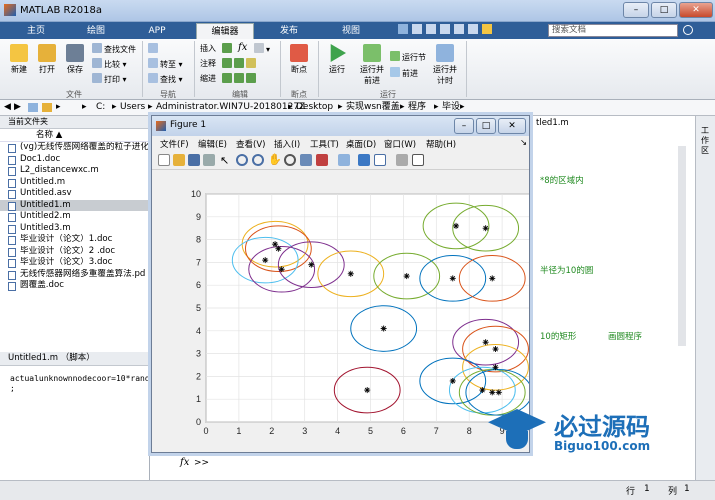 The width and height of the screenshot is (715, 500). I want to click on menu-view: 查看(V), so click(250, 144).